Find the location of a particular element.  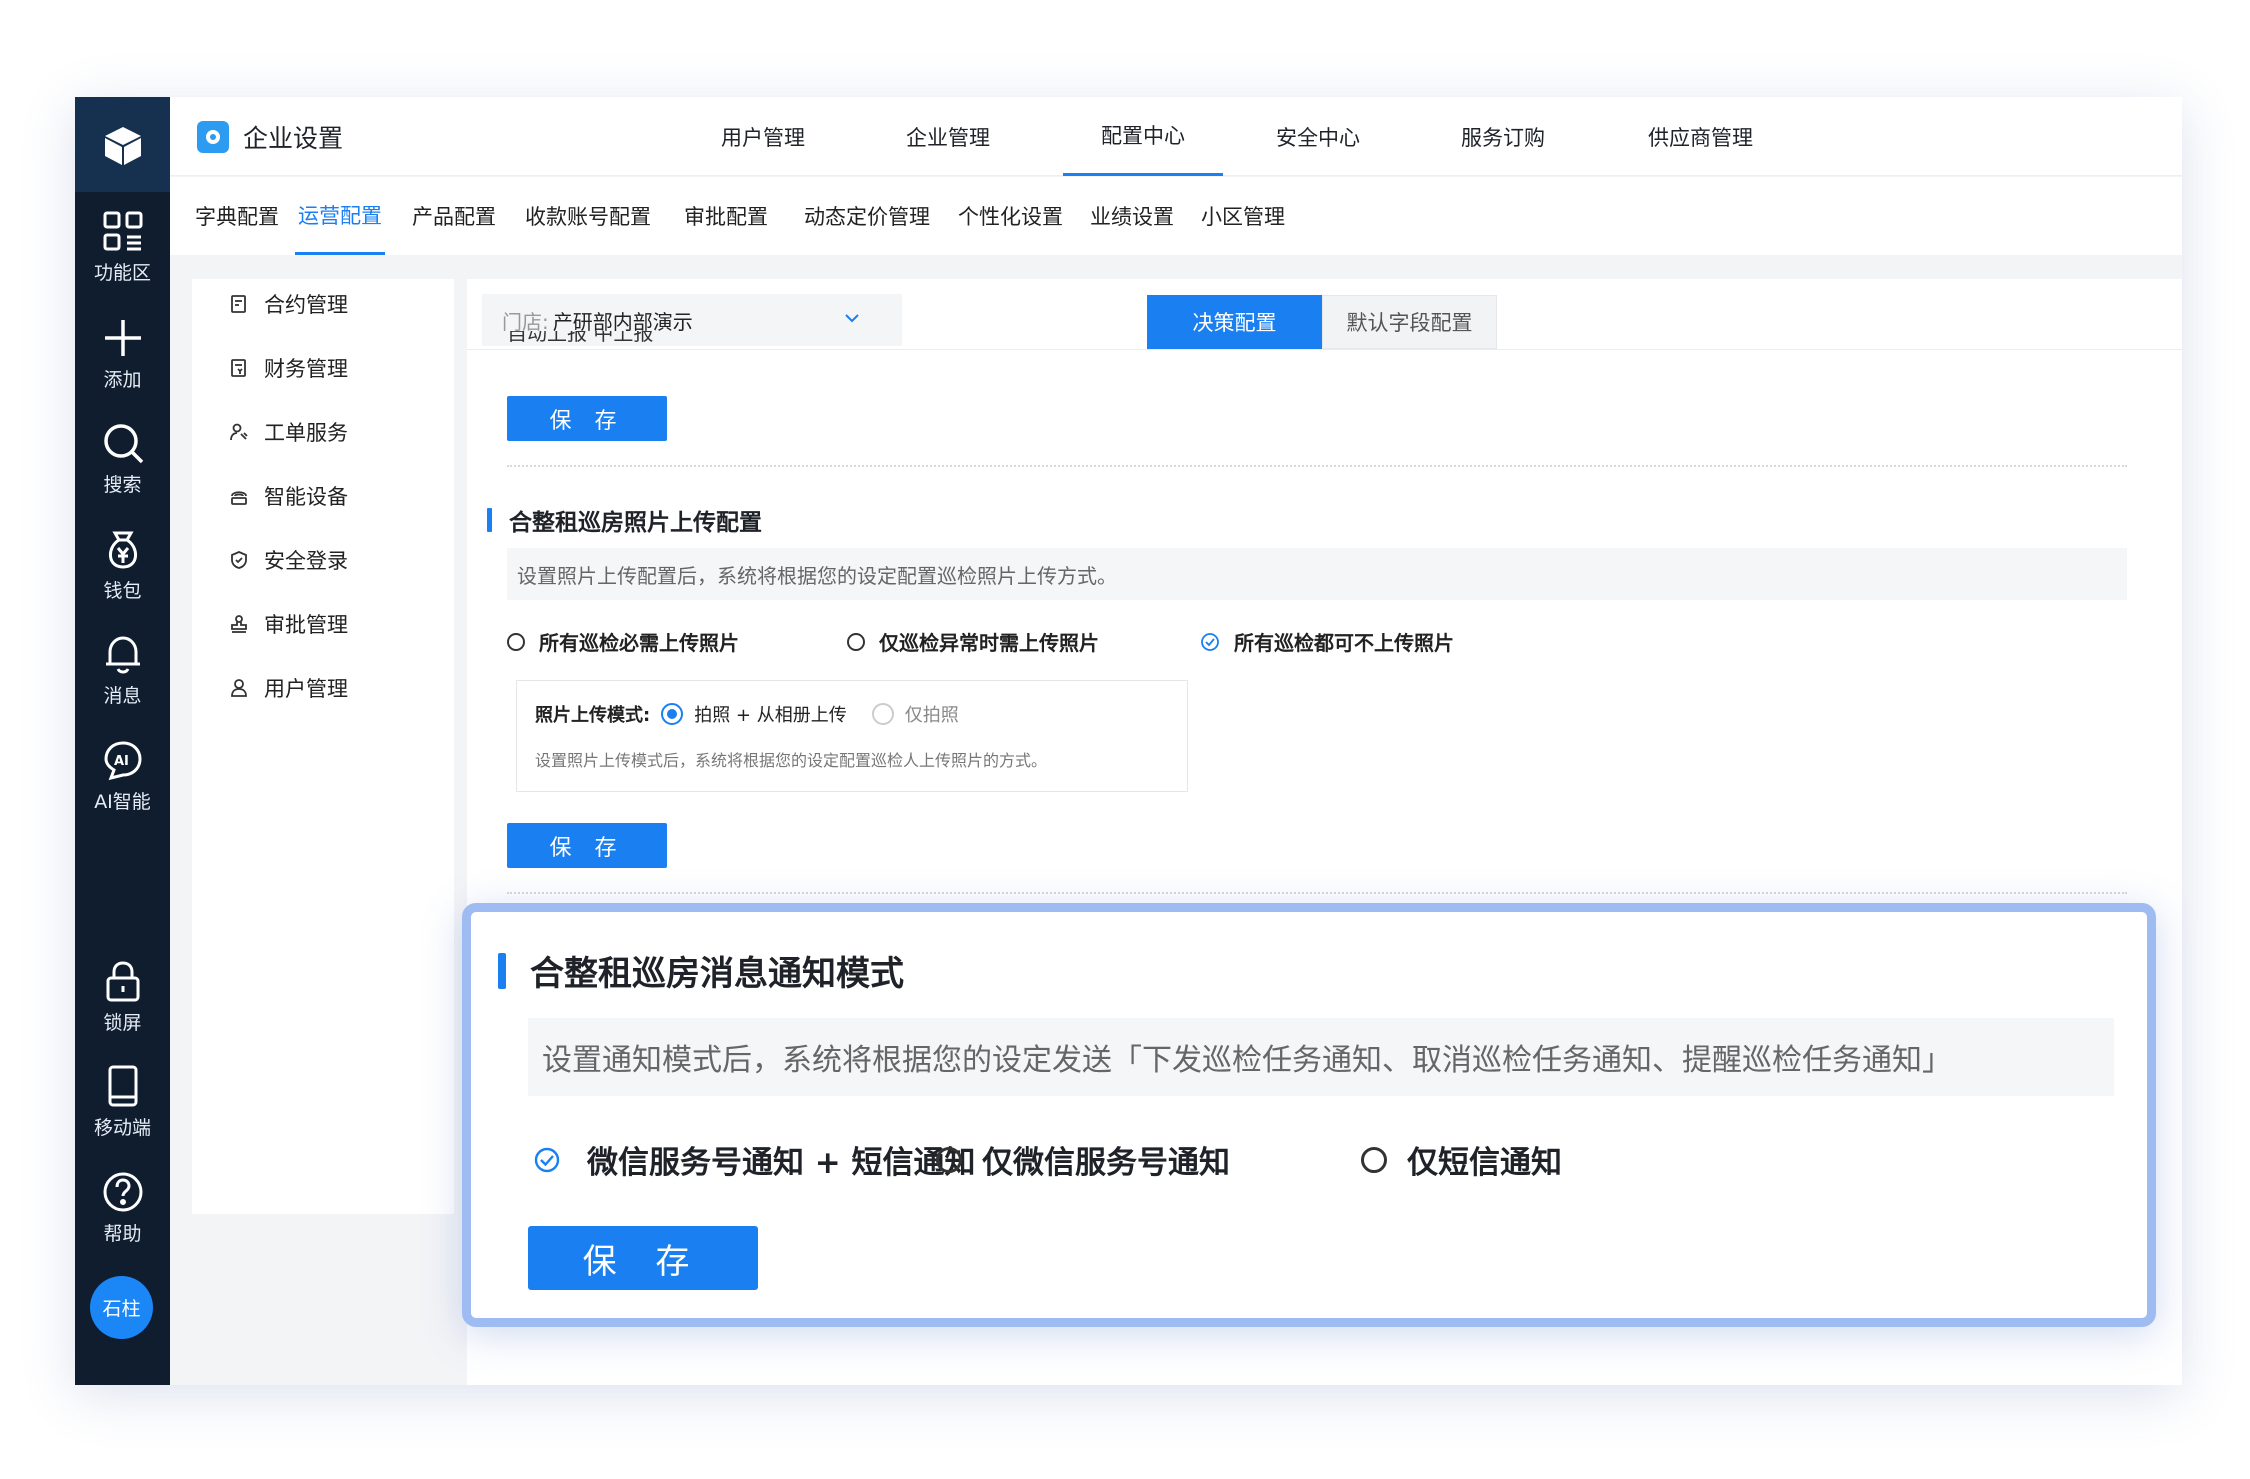

topnav-users: 用户管理 is located at coordinates (763, 136).